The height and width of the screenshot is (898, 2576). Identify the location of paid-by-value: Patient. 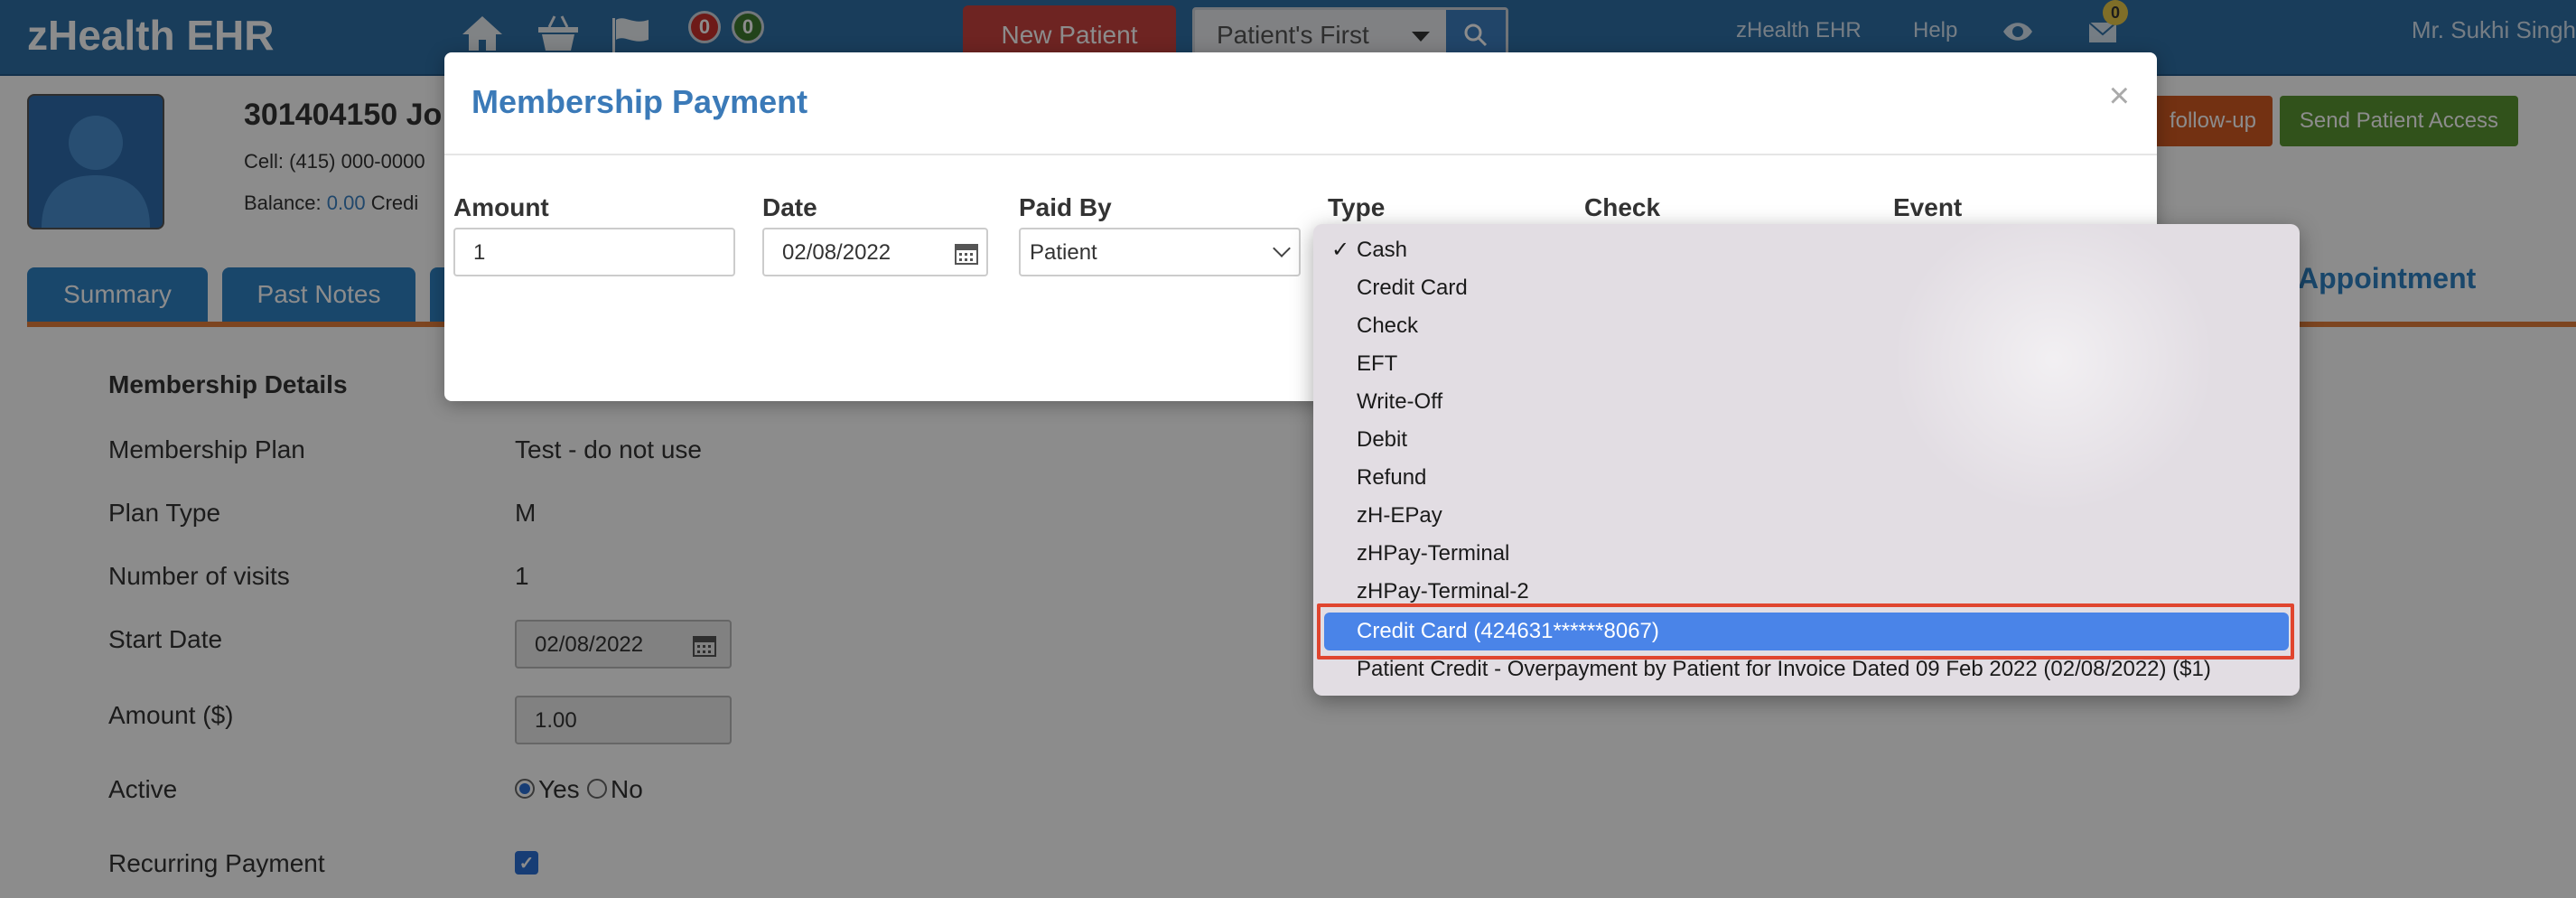
(1063, 252).